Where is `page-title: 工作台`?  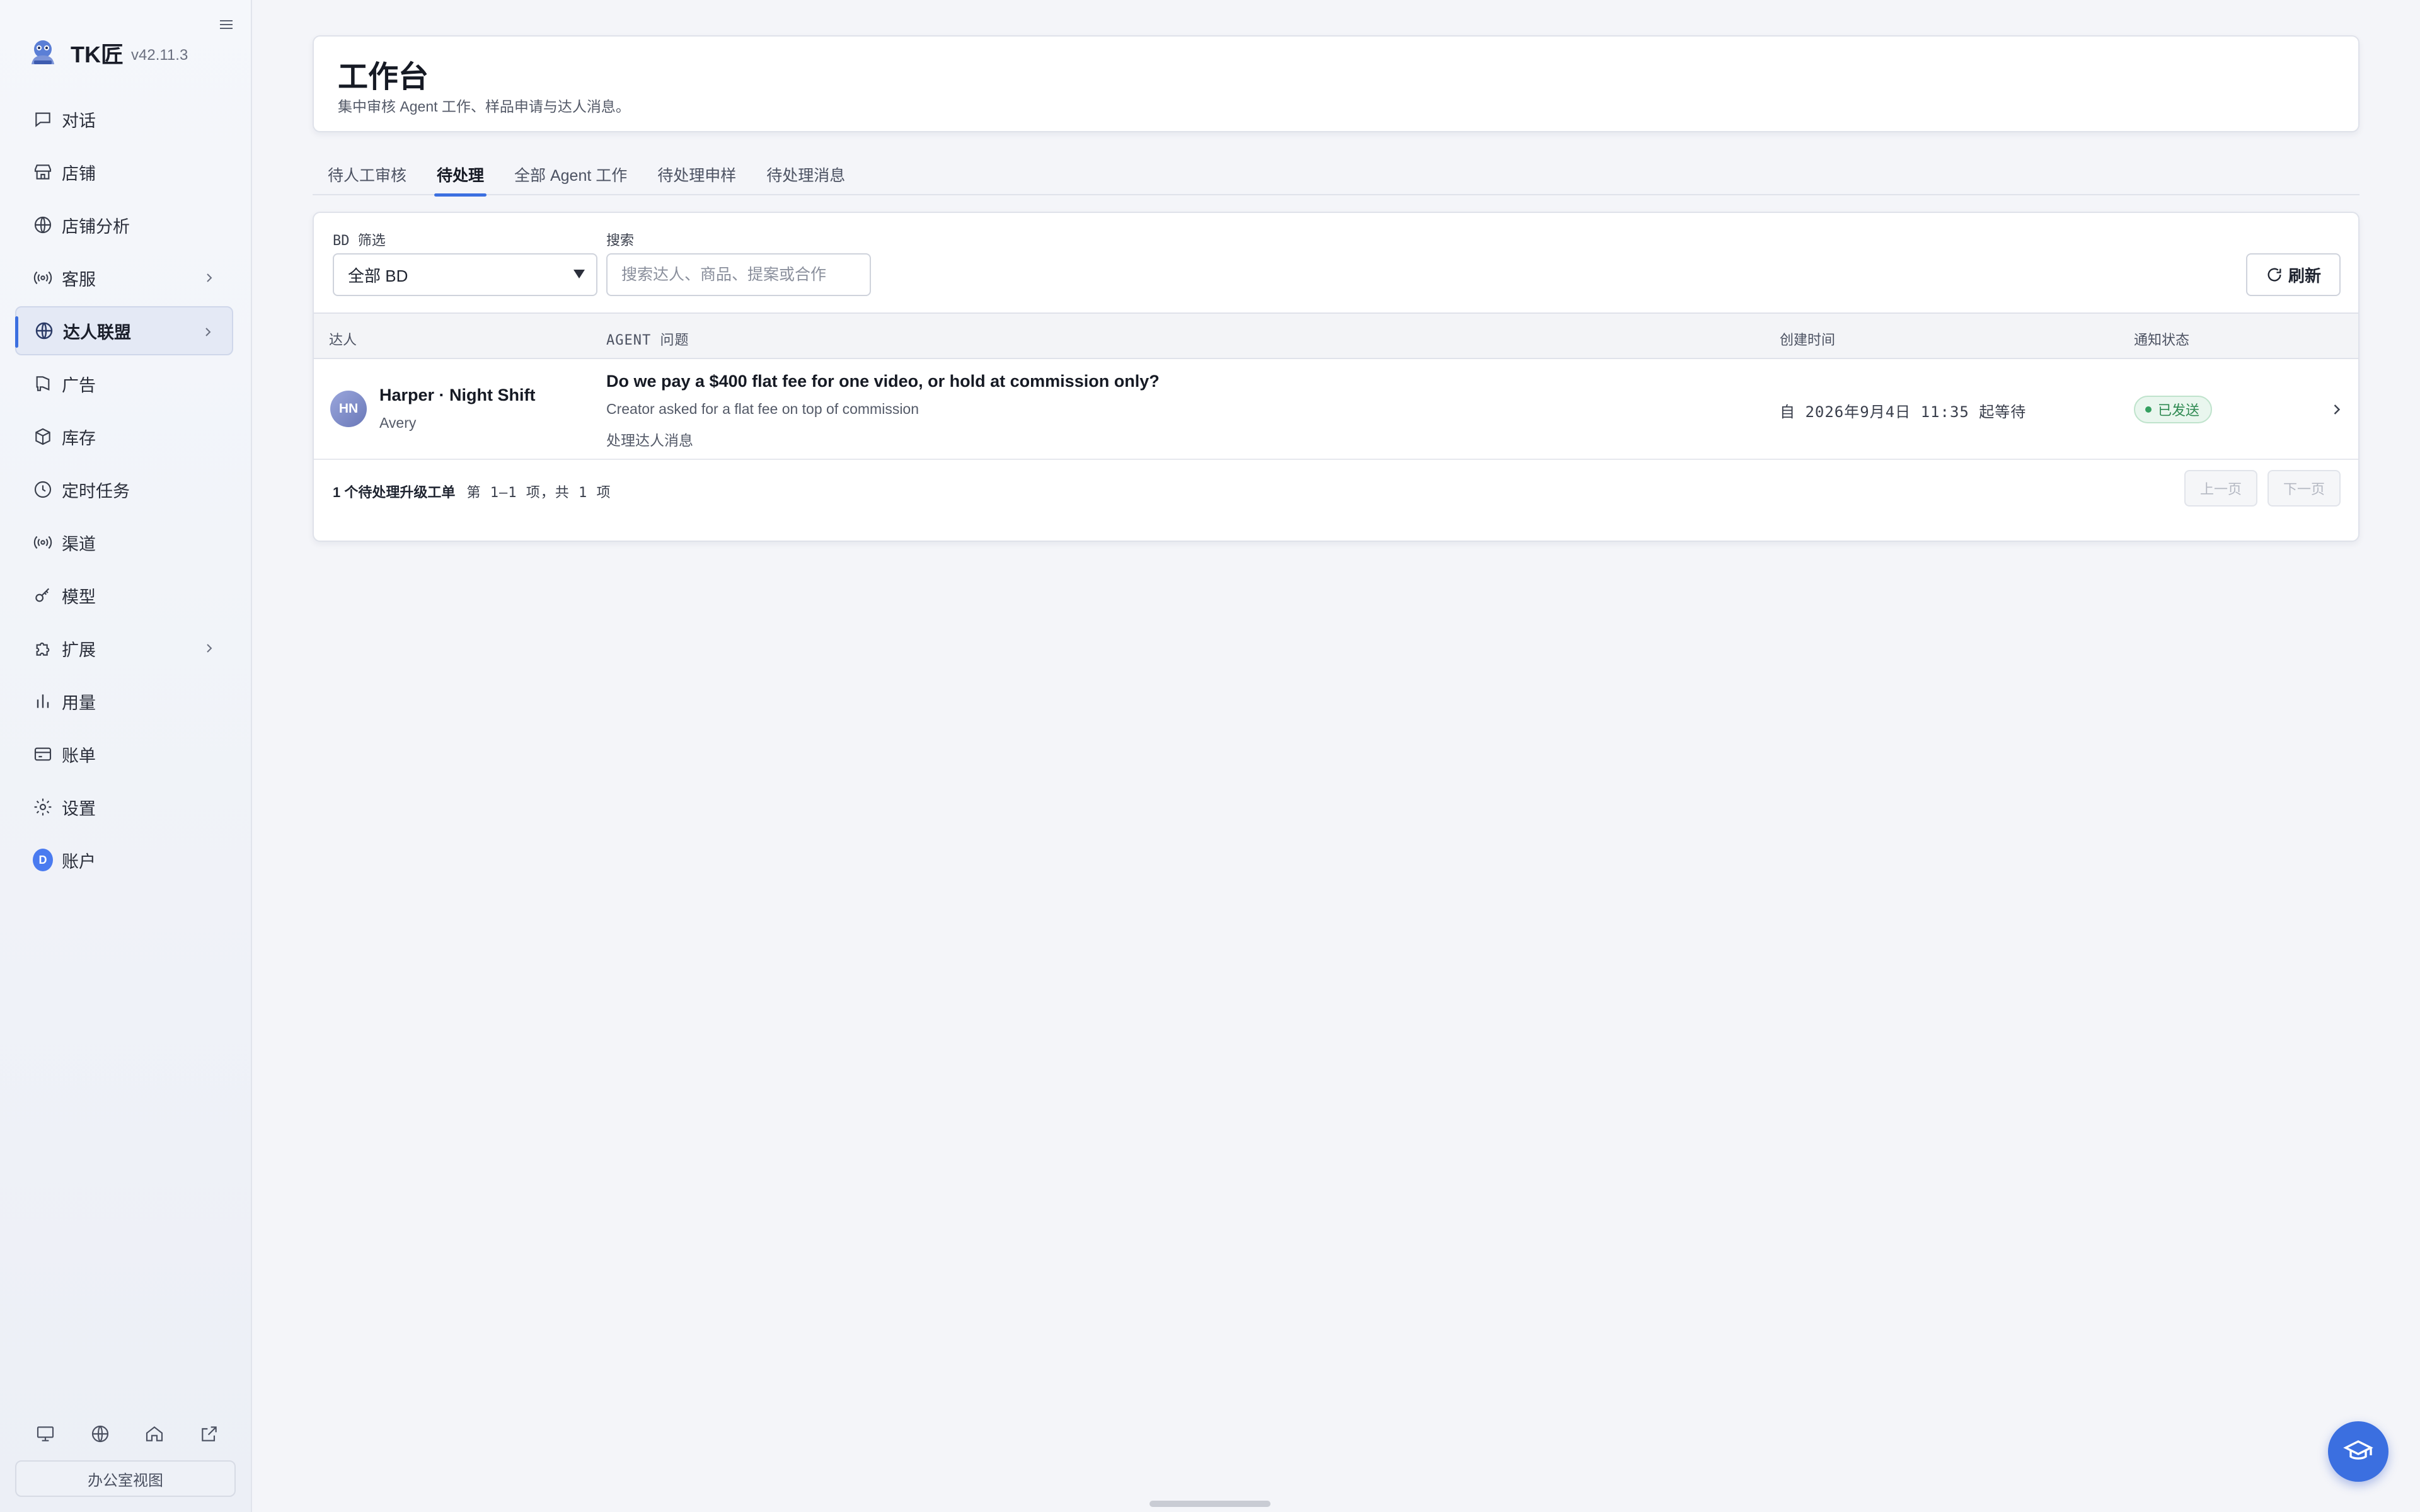 page-title: 工作台 is located at coordinates (383, 77).